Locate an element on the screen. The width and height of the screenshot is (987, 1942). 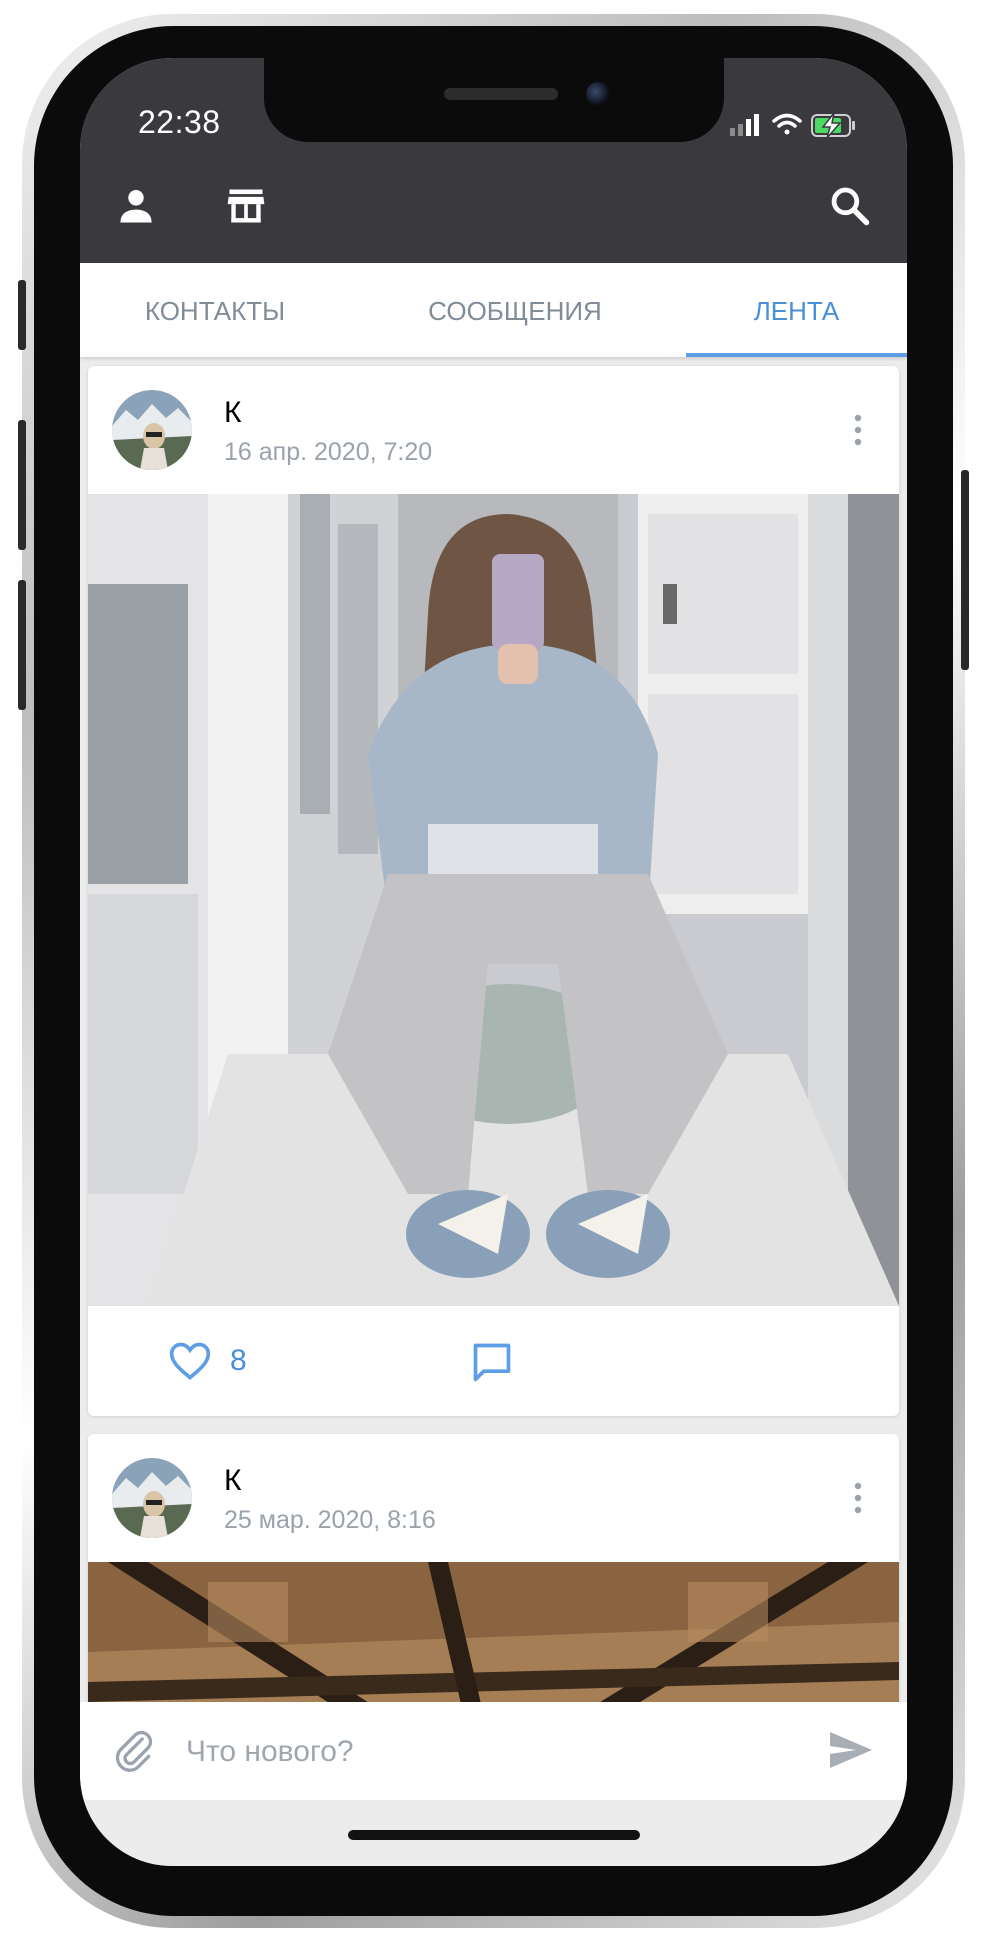
like-count: 8 is located at coordinates (238, 1361).